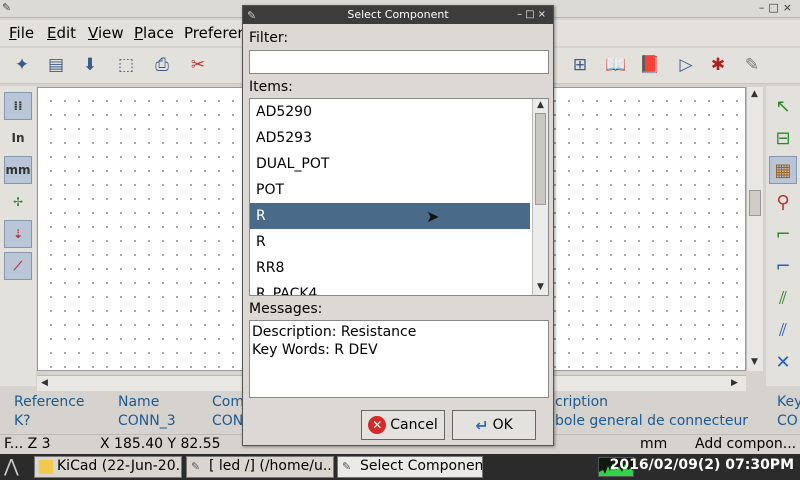  Describe the element at coordinates (718, 65) in the screenshot. I see `erc-bug-icon: ✱` at that location.